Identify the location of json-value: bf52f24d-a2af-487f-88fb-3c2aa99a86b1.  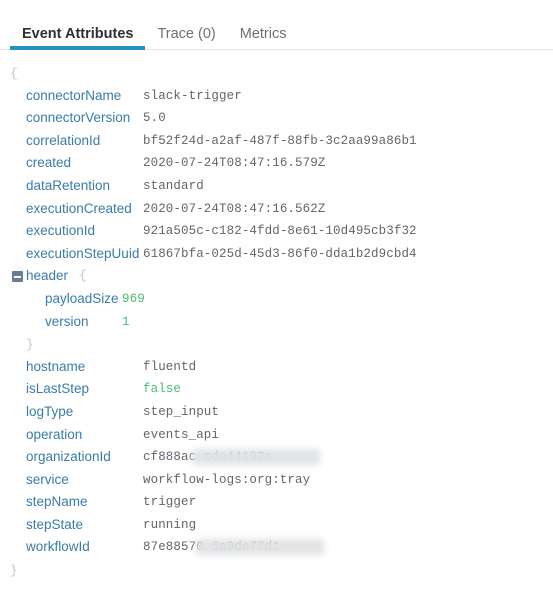
(280, 140).